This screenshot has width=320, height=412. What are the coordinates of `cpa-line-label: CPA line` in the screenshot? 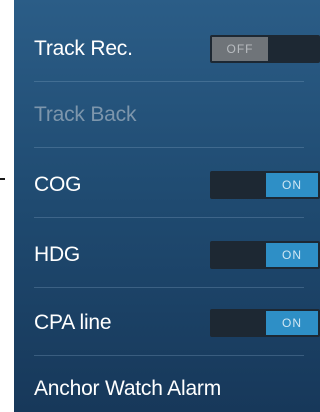 It's located at (73, 322).